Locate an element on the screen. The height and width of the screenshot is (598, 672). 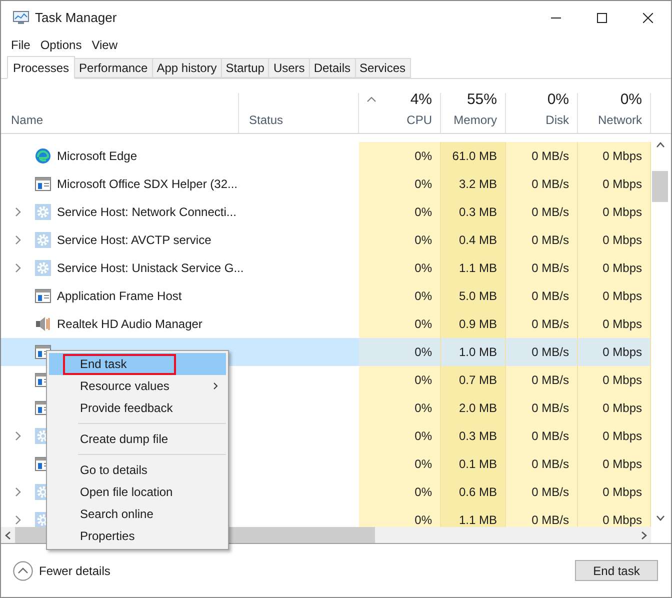
metric-cell-text: 0% is located at coordinates (423, 352).